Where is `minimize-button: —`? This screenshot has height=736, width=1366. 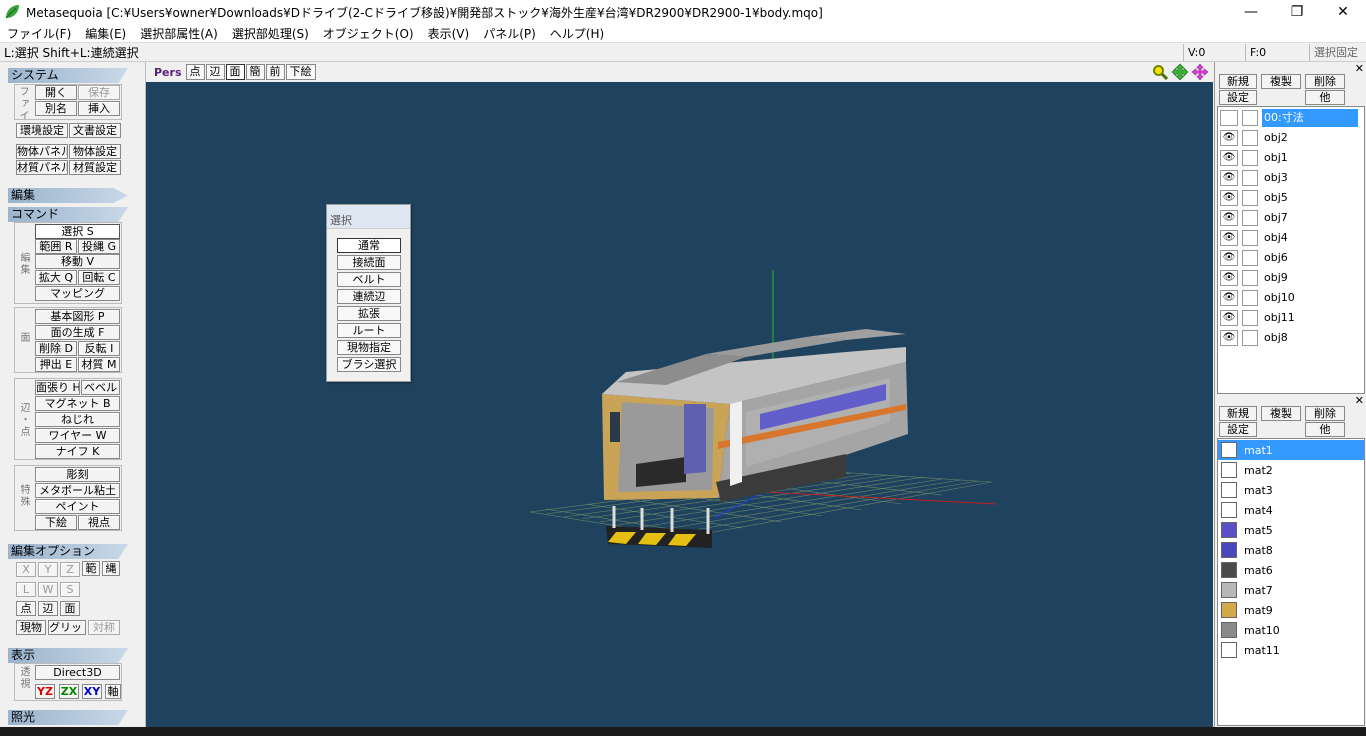 minimize-button: — is located at coordinates (1251, 12).